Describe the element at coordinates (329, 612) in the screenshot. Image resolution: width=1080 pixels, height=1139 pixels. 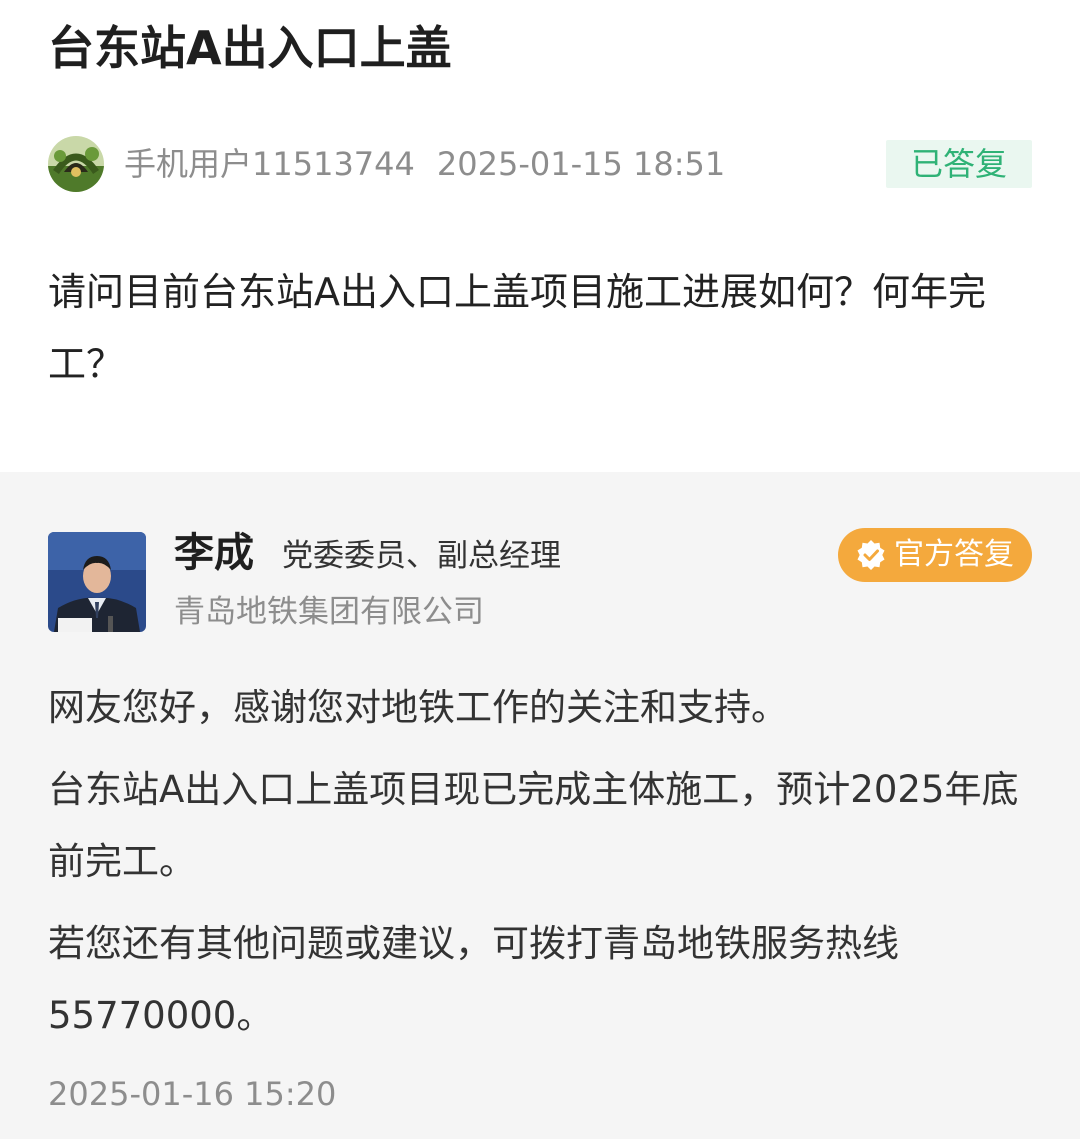
I see `responder-organization: 青岛地铁集团有限公司` at that location.